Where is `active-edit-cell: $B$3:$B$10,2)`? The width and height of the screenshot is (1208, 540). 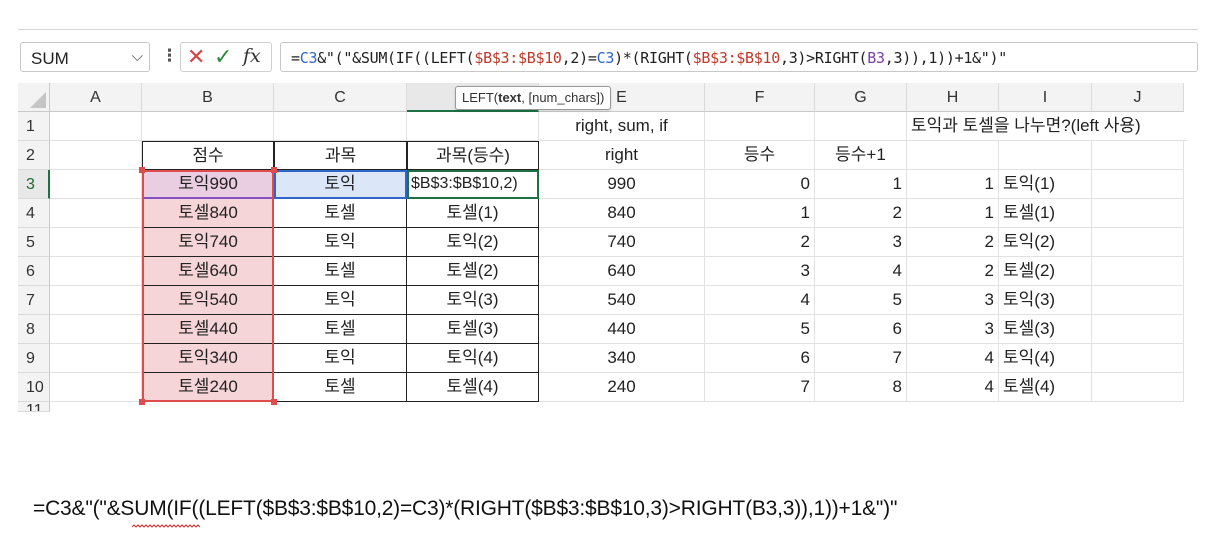
active-edit-cell: $B$3:$B$10,2) is located at coordinates (473, 184).